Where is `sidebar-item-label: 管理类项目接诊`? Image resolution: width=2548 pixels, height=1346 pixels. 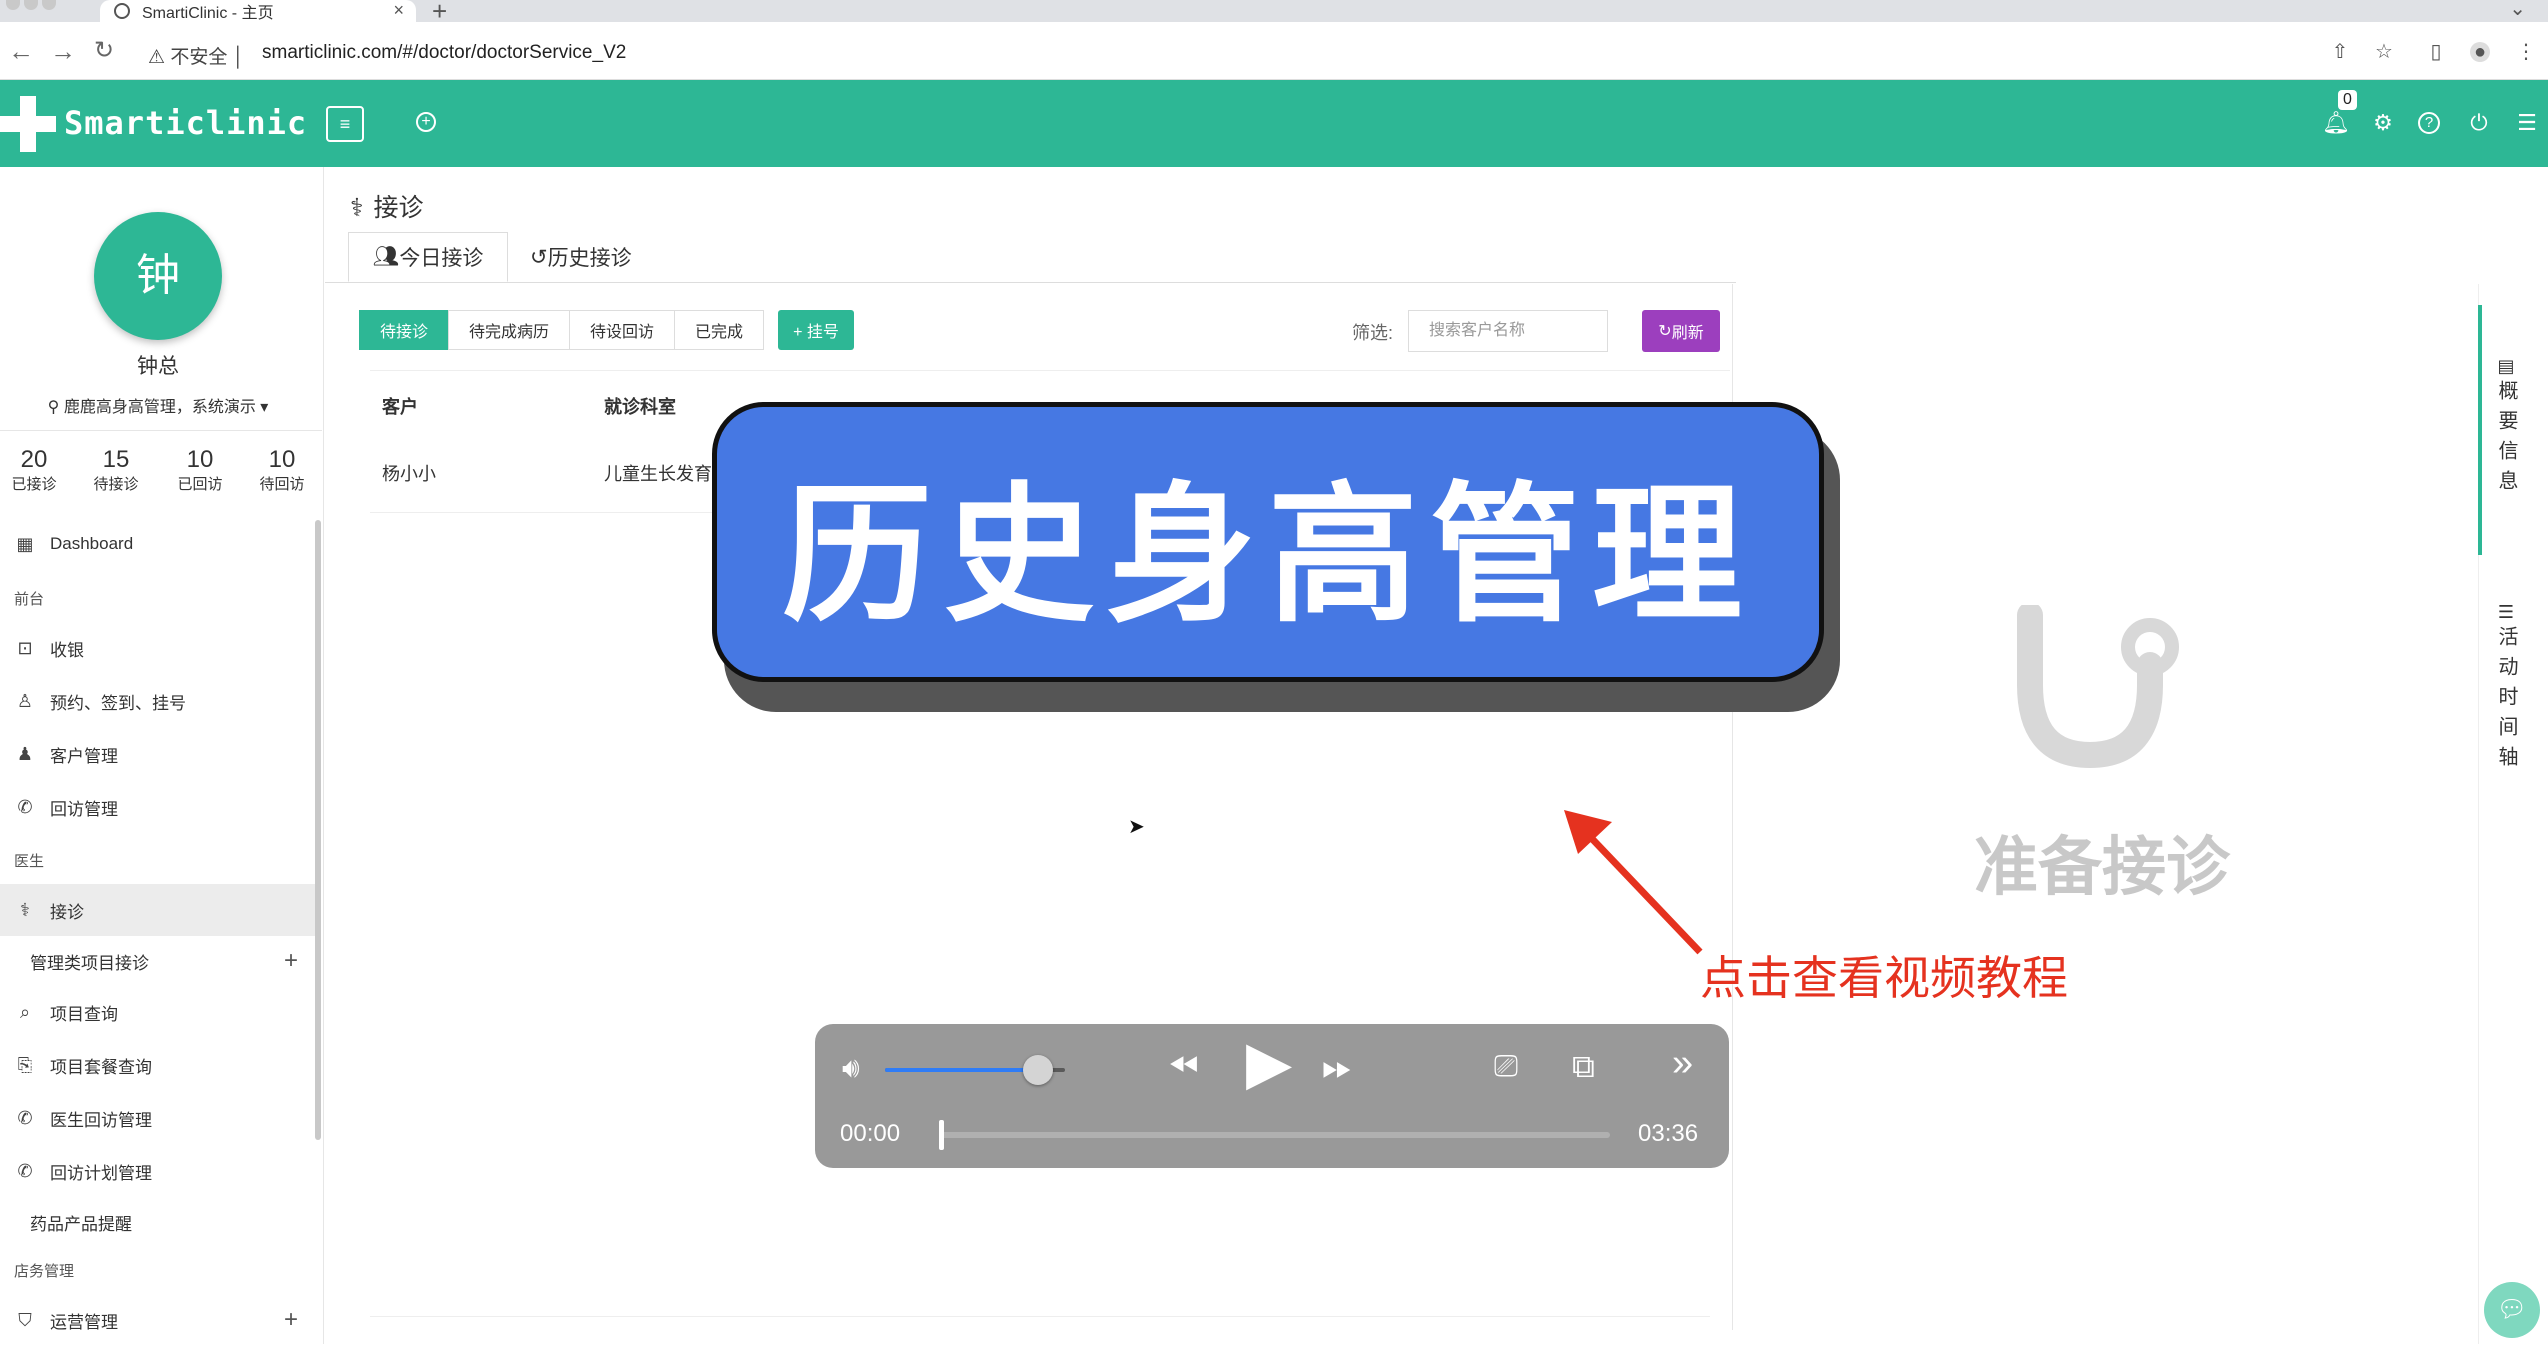
sidebar-item-label: 管理类项目接诊 is located at coordinates (89, 963).